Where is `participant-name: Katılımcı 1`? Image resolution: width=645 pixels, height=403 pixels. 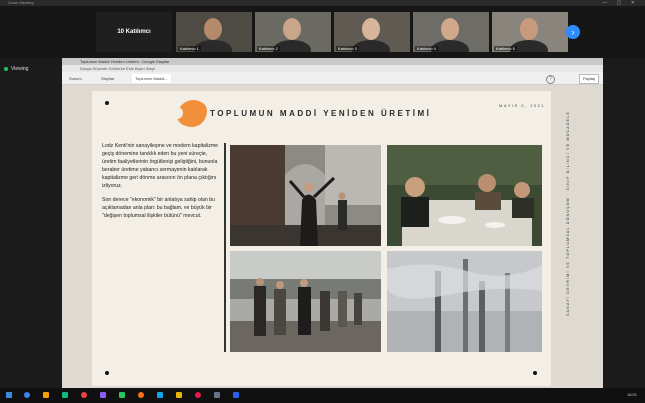 participant-name: Katılımcı 1 is located at coordinates (189, 48).